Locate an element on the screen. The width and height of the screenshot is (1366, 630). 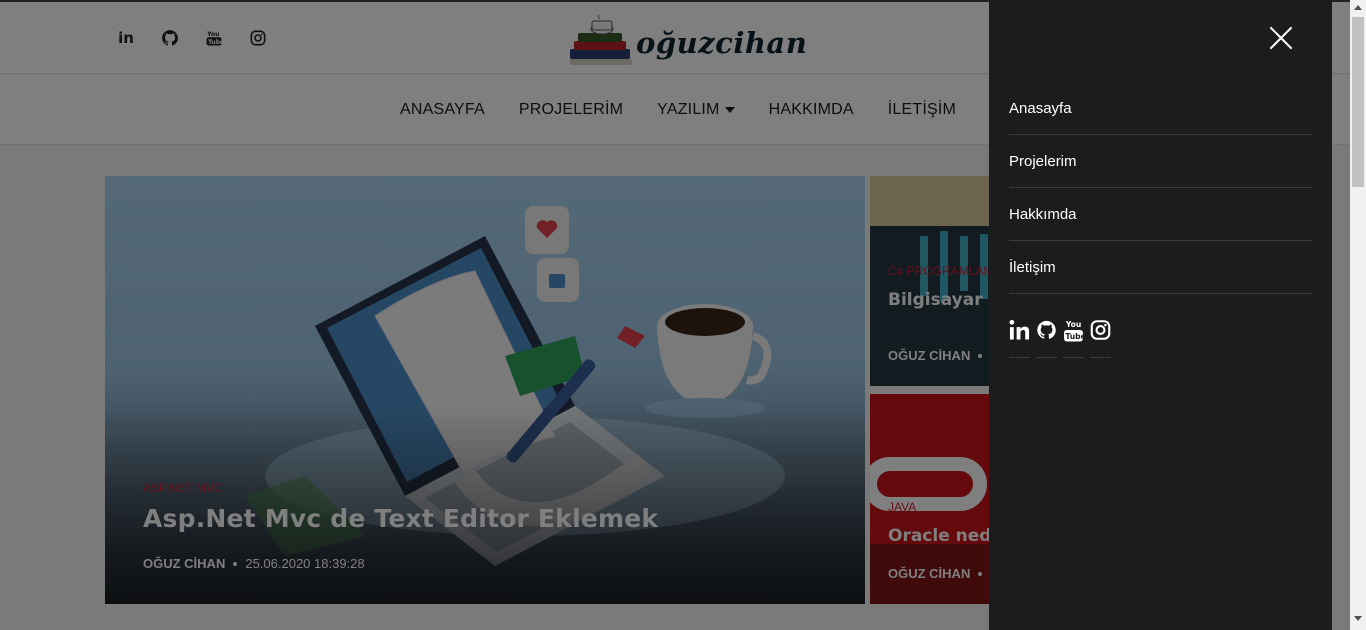
drawer-menu: Anasayfa Projelerim Hakkımda İletişim is located at coordinates (1160, 188).